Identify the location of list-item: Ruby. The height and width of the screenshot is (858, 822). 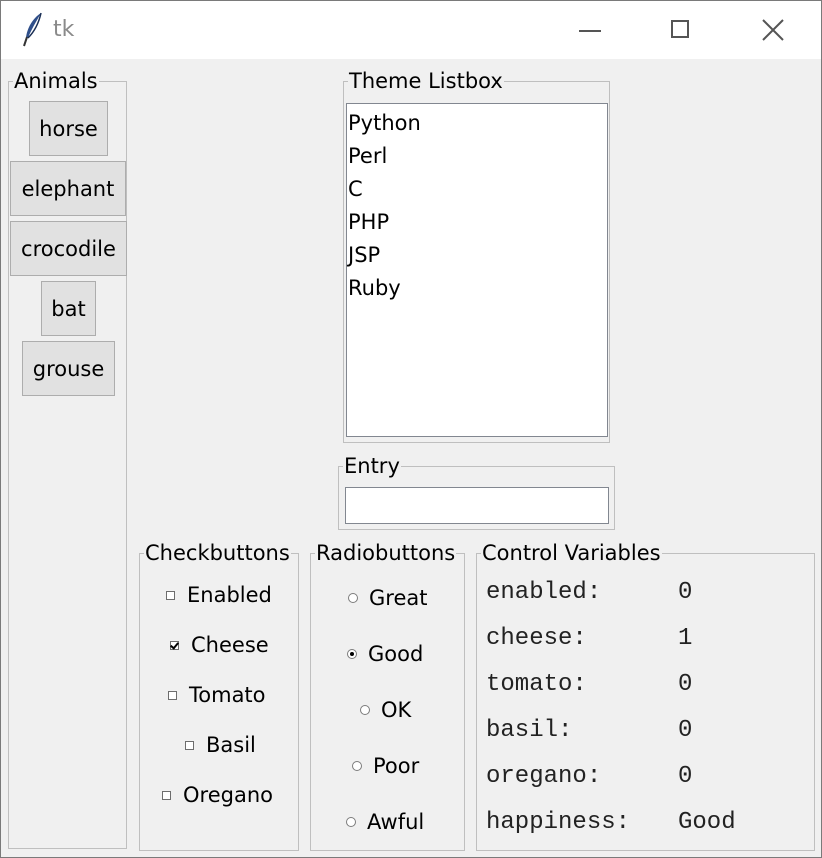
(477, 288).